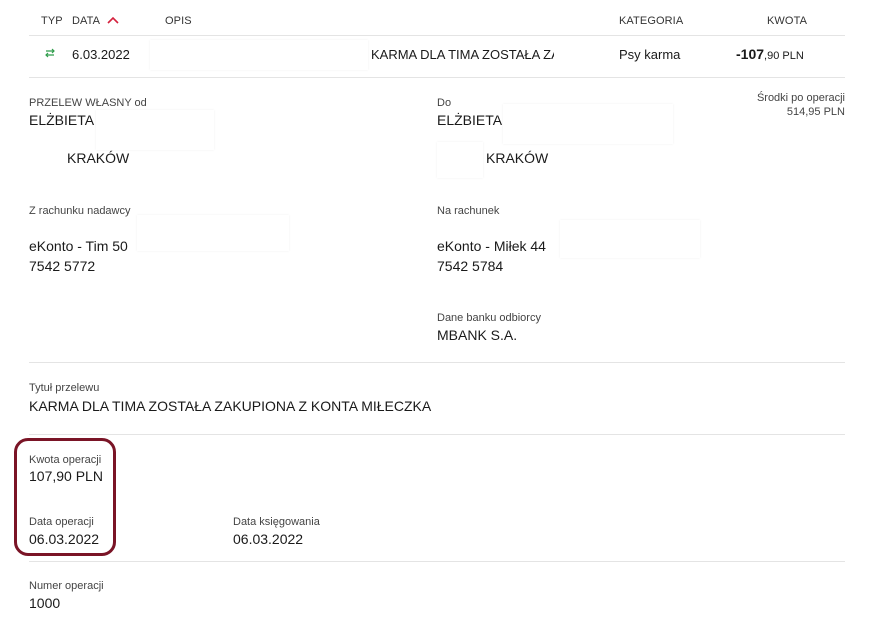 Image resolution: width=871 pixels, height=637 pixels. Describe the element at coordinates (276, 522) in the screenshot. I see `book-date-label: Data księgowania` at that location.